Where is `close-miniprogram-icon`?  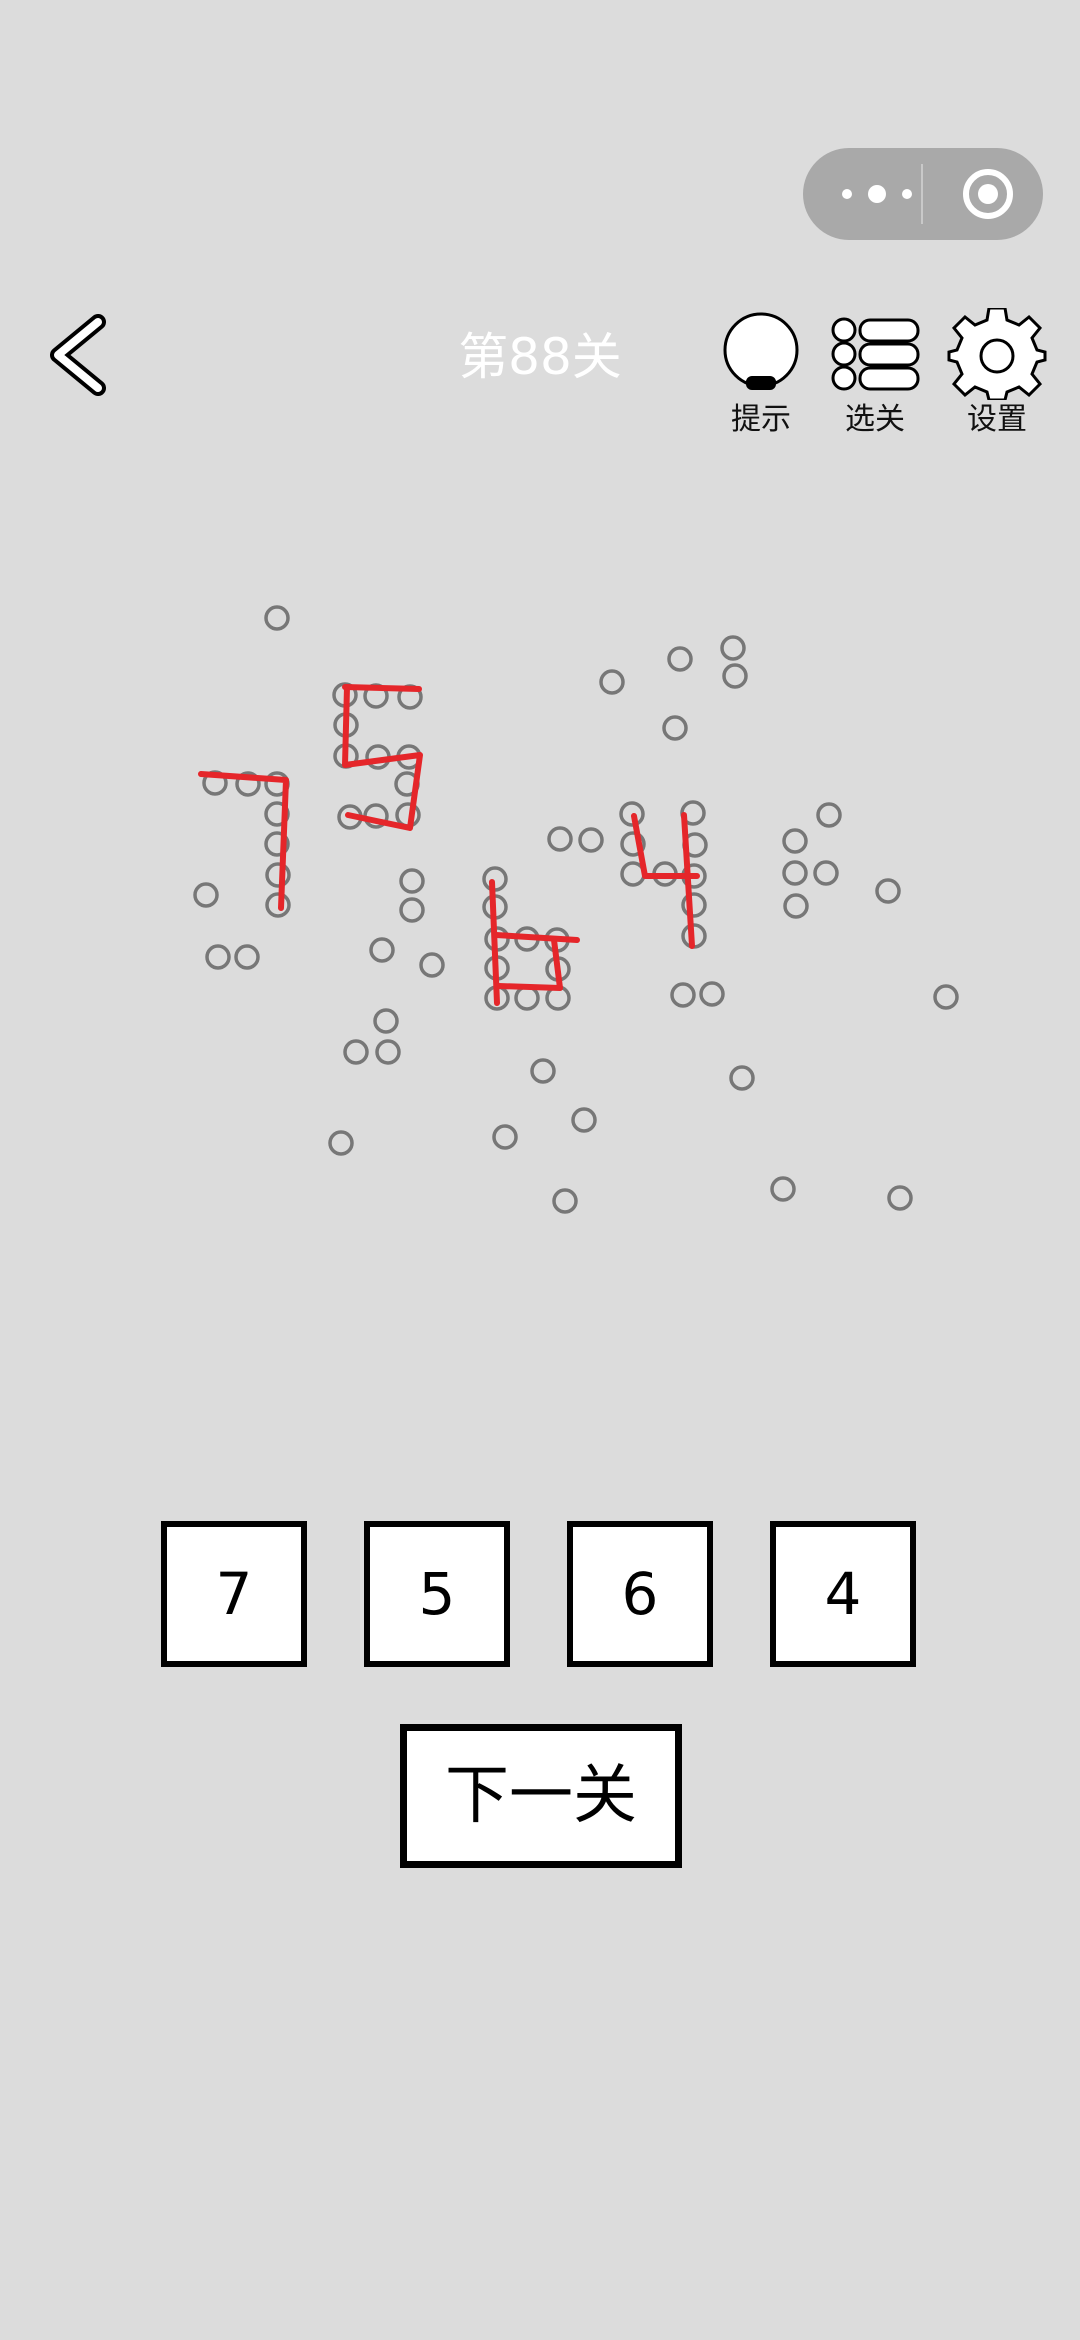 close-miniprogram-icon is located at coordinates (993, 194).